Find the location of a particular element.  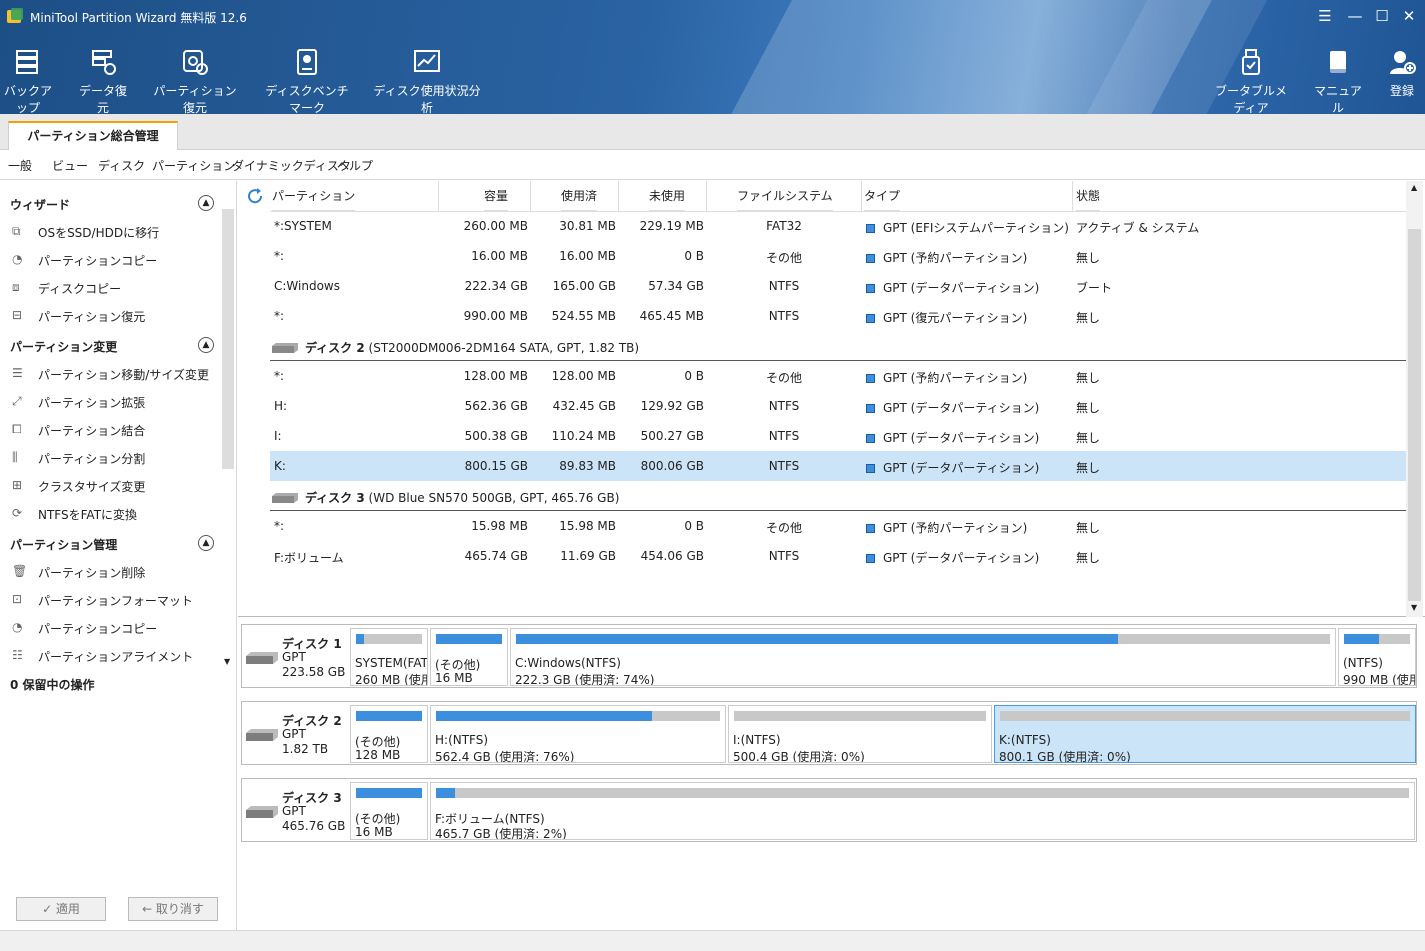

menu-help: ヘルプ is located at coordinates (355, 165).